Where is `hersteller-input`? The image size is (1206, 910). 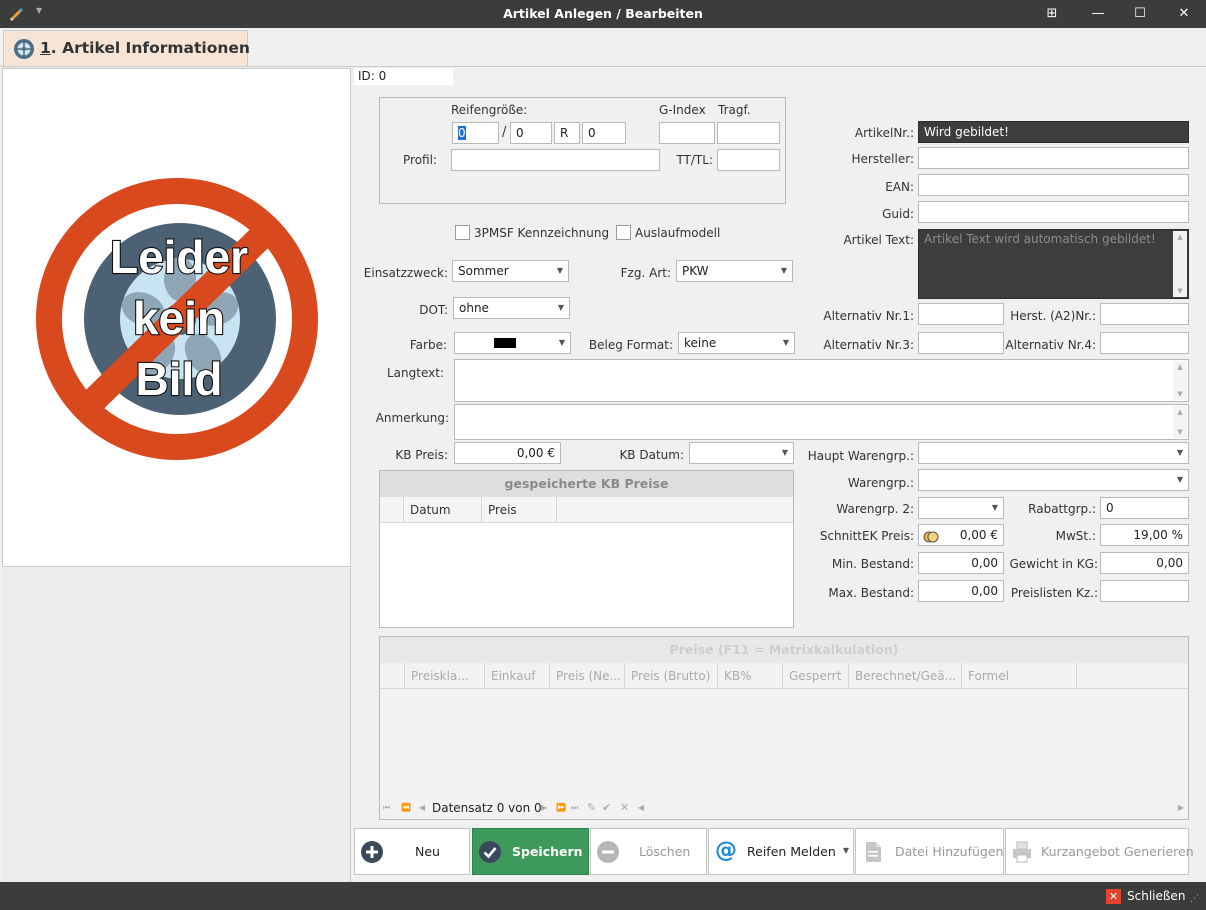
hersteller-input is located at coordinates (1053, 158).